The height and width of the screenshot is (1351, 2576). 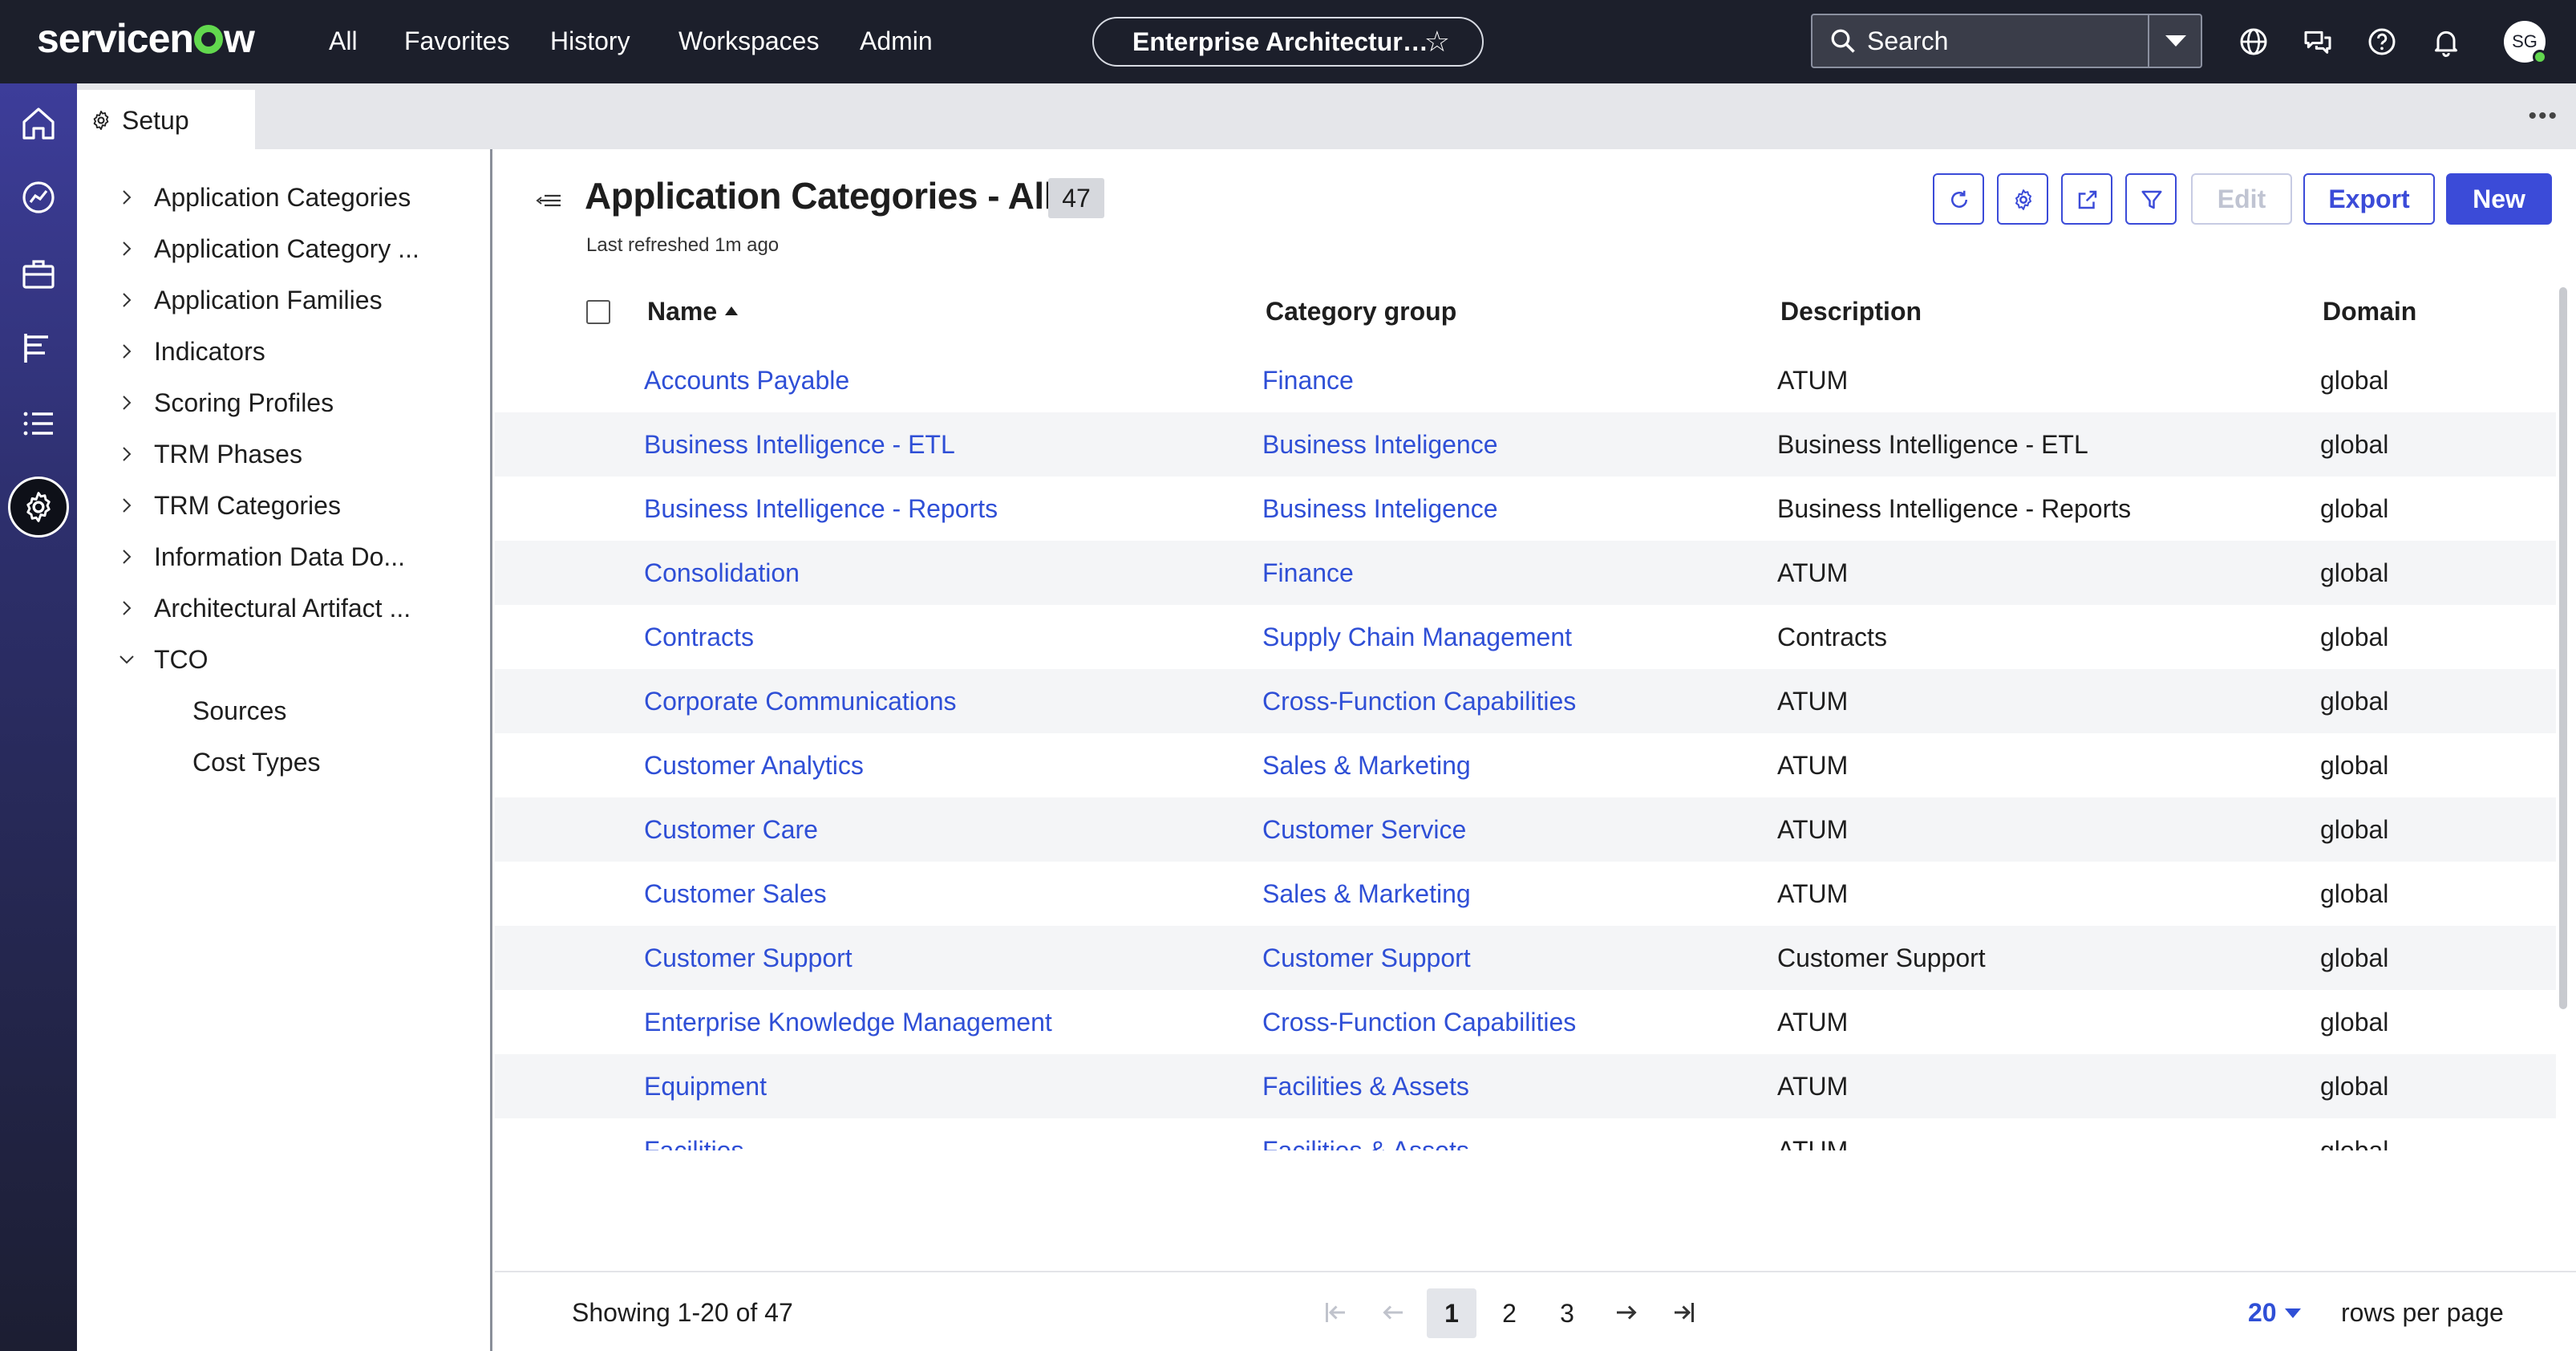 What do you see at coordinates (1393, 1312) in the screenshot?
I see `previous-page-icon` at bounding box center [1393, 1312].